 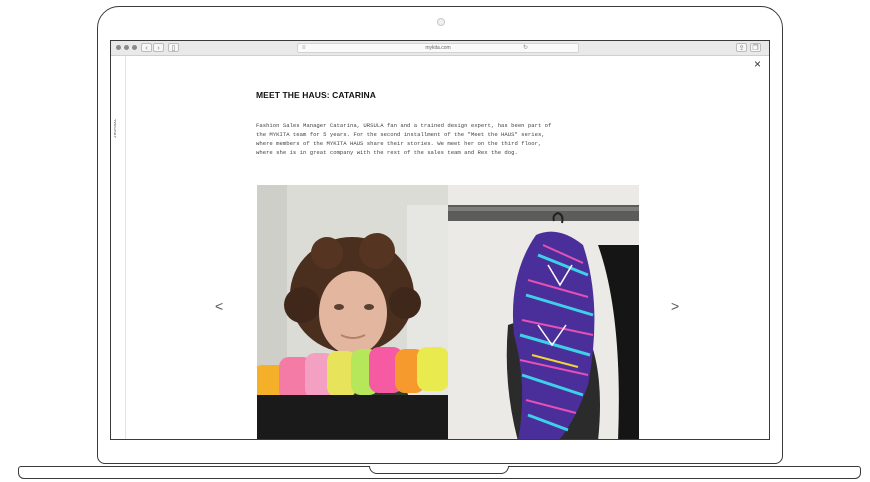 What do you see at coordinates (316, 95) in the screenshot?
I see `page-title: MEET THE HAUS: CATARINA` at bounding box center [316, 95].